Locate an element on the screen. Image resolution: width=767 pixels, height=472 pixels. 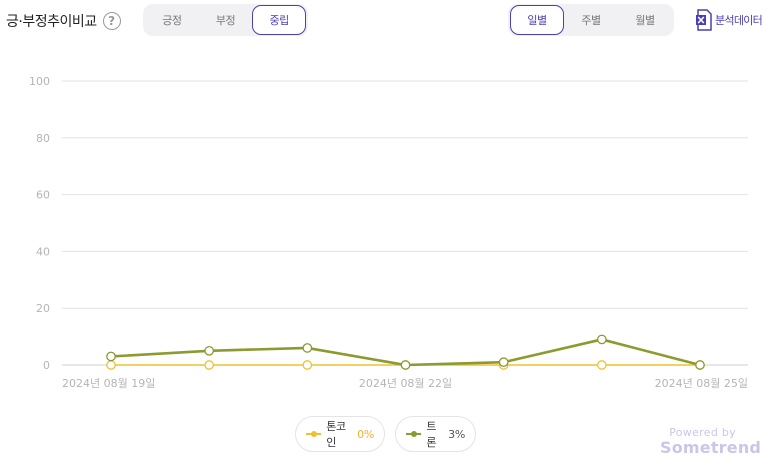
legend-percent: 0% is located at coordinates (365, 434).